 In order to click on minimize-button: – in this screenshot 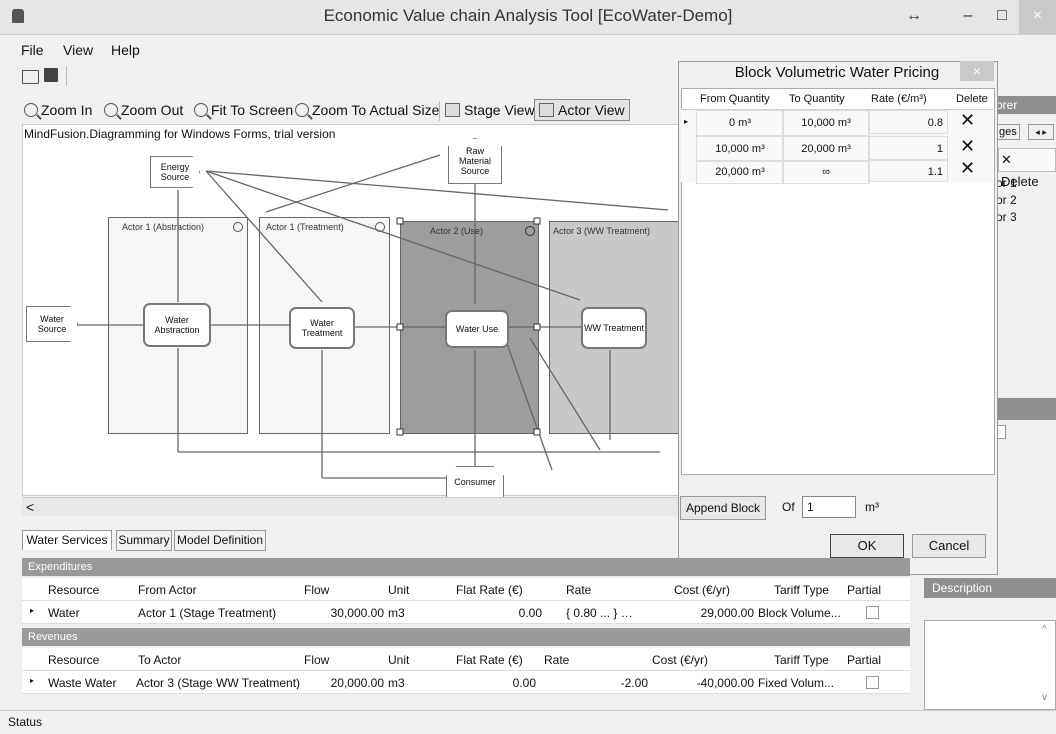, I will do `click(968, 17)`.